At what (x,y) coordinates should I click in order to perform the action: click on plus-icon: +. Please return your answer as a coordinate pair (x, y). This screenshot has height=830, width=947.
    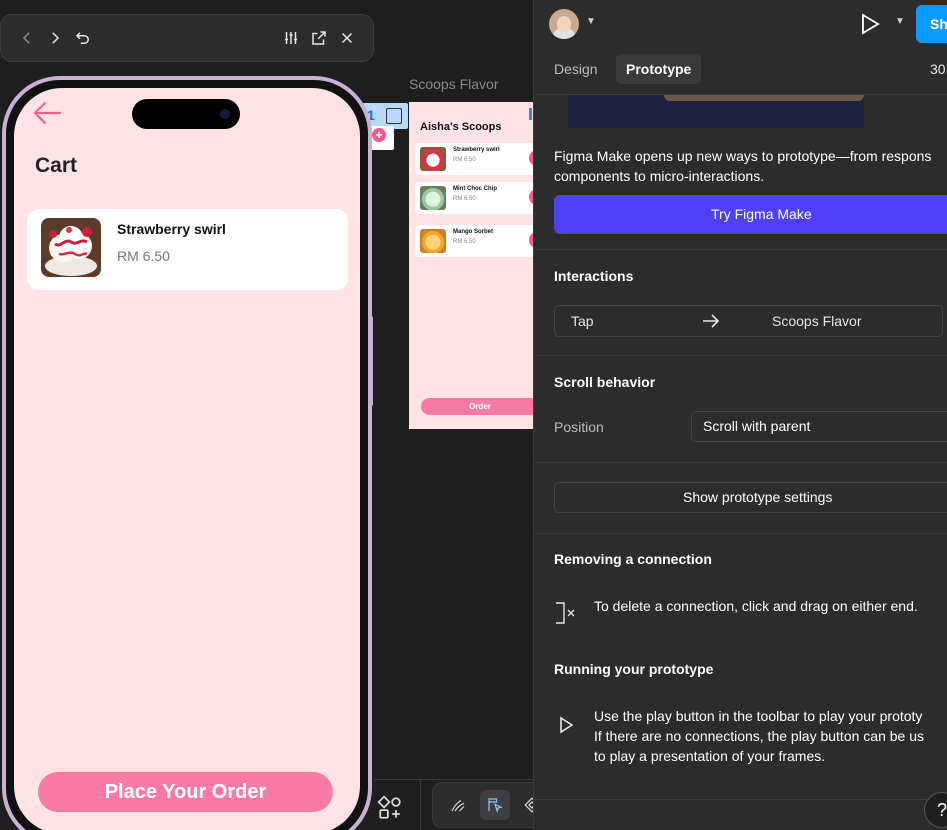
    Looking at the image, I should click on (379, 135).